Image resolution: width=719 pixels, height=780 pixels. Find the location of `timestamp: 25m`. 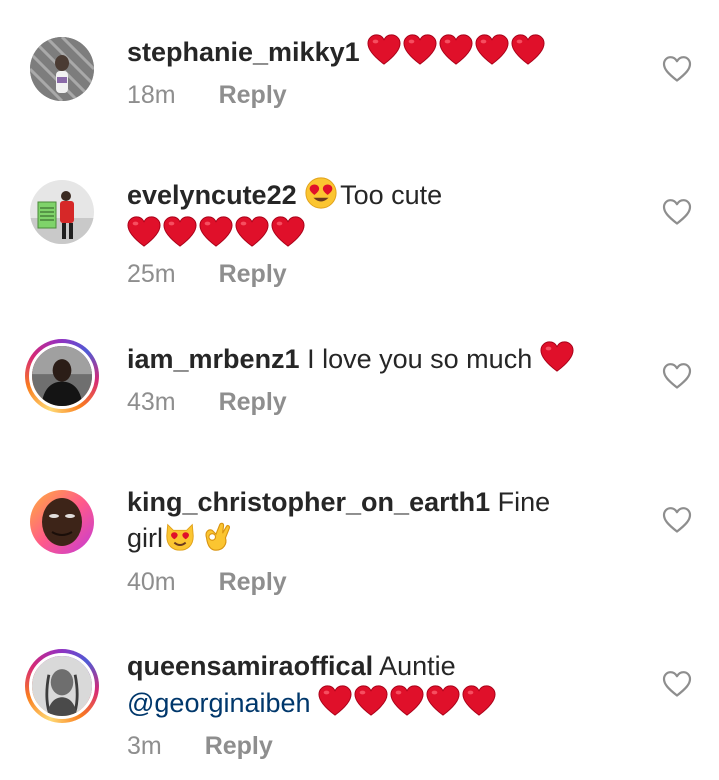

timestamp: 25m is located at coordinates (151, 274).